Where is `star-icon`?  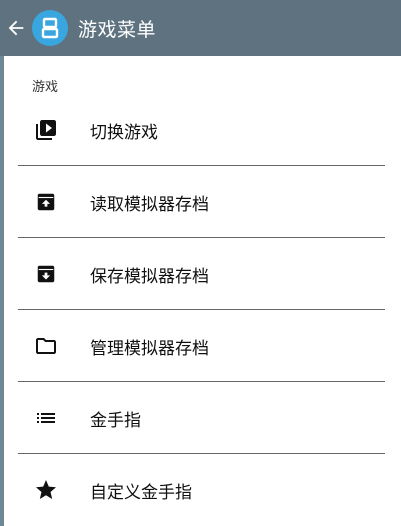 star-icon is located at coordinates (46, 490).